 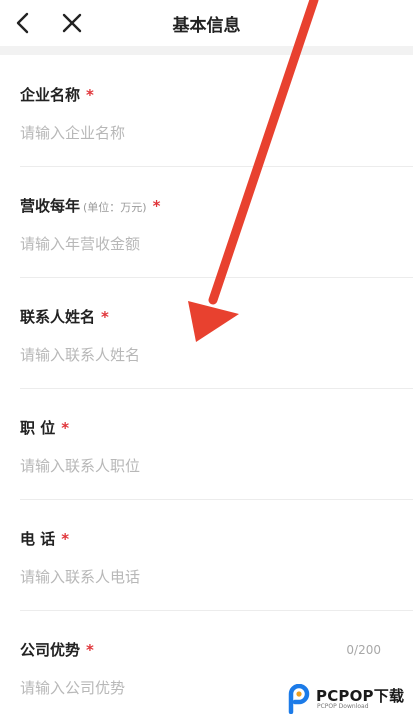 I want to click on position-input, so click(x=185, y=466).